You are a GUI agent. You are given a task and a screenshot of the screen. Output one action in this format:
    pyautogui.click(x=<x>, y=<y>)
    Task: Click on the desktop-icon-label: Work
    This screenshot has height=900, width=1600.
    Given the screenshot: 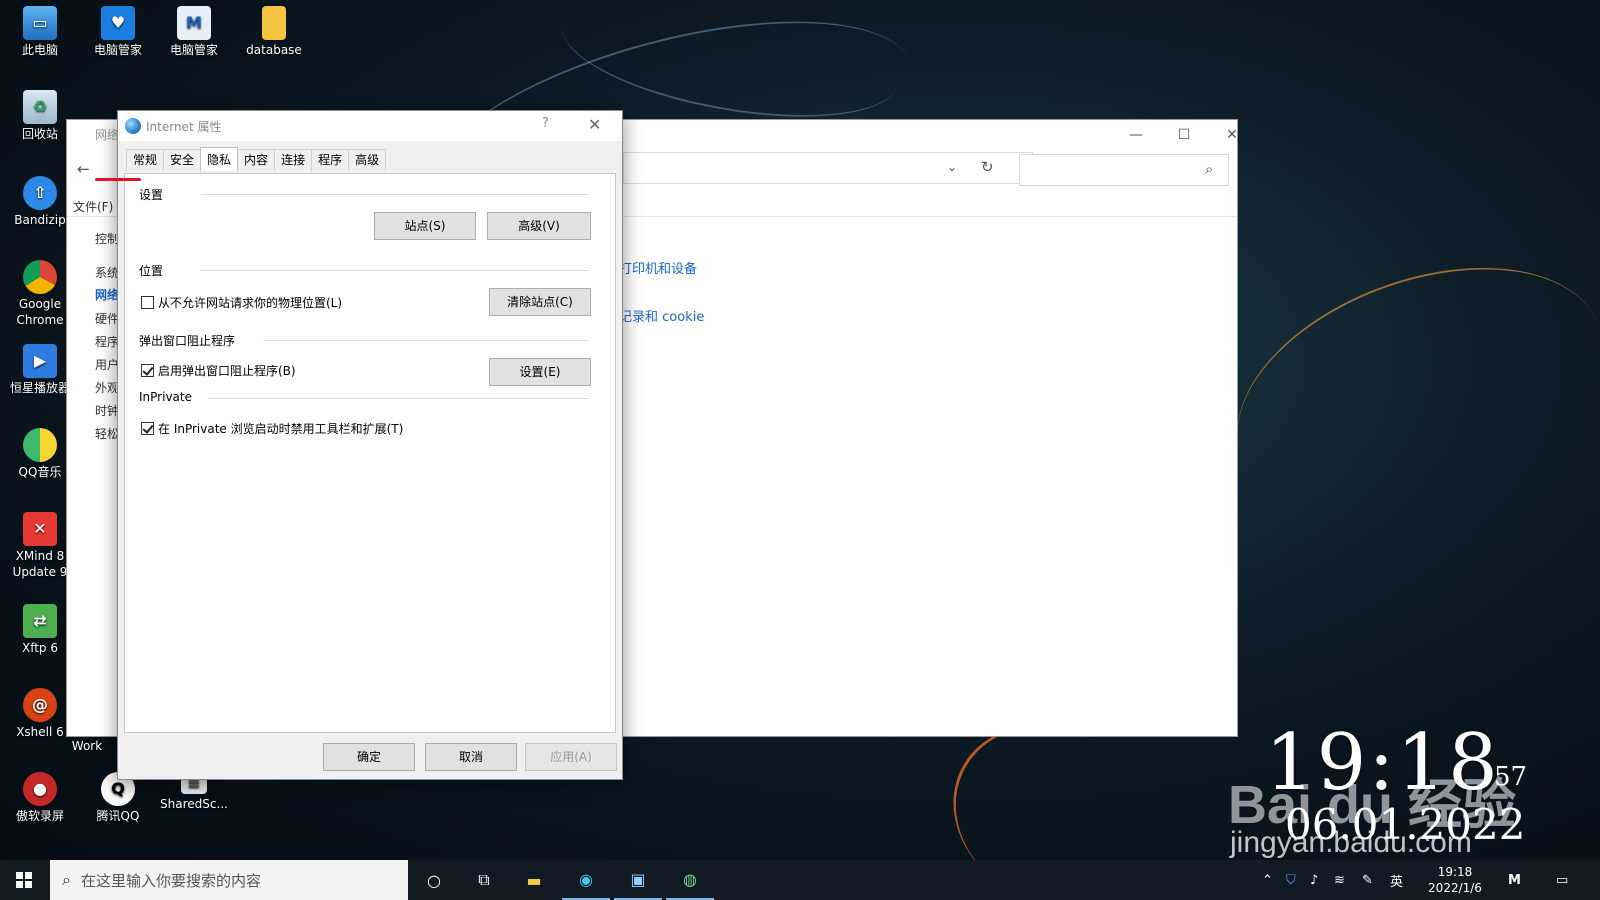 What is the action you would take?
    pyautogui.click(x=87, y=746)
    